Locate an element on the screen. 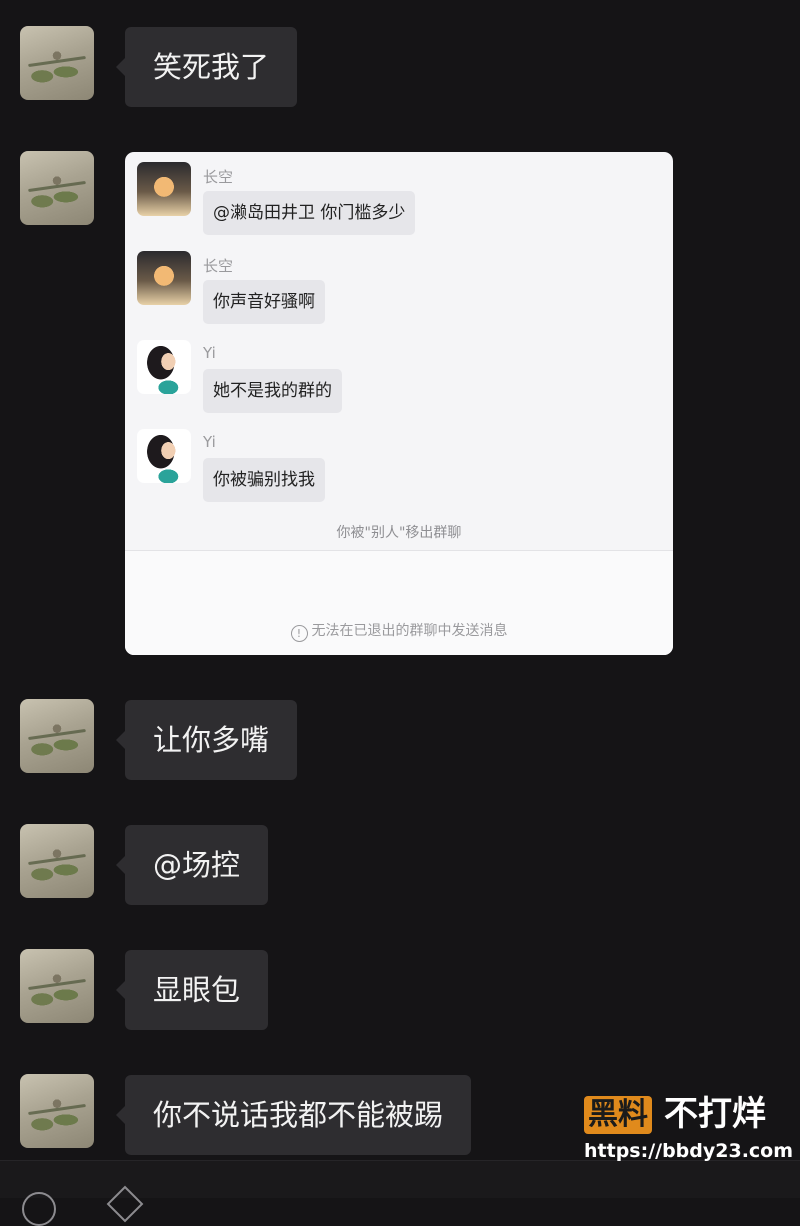  watermark-url: https://bbdy23.com is located at coordinates (689, 1151).